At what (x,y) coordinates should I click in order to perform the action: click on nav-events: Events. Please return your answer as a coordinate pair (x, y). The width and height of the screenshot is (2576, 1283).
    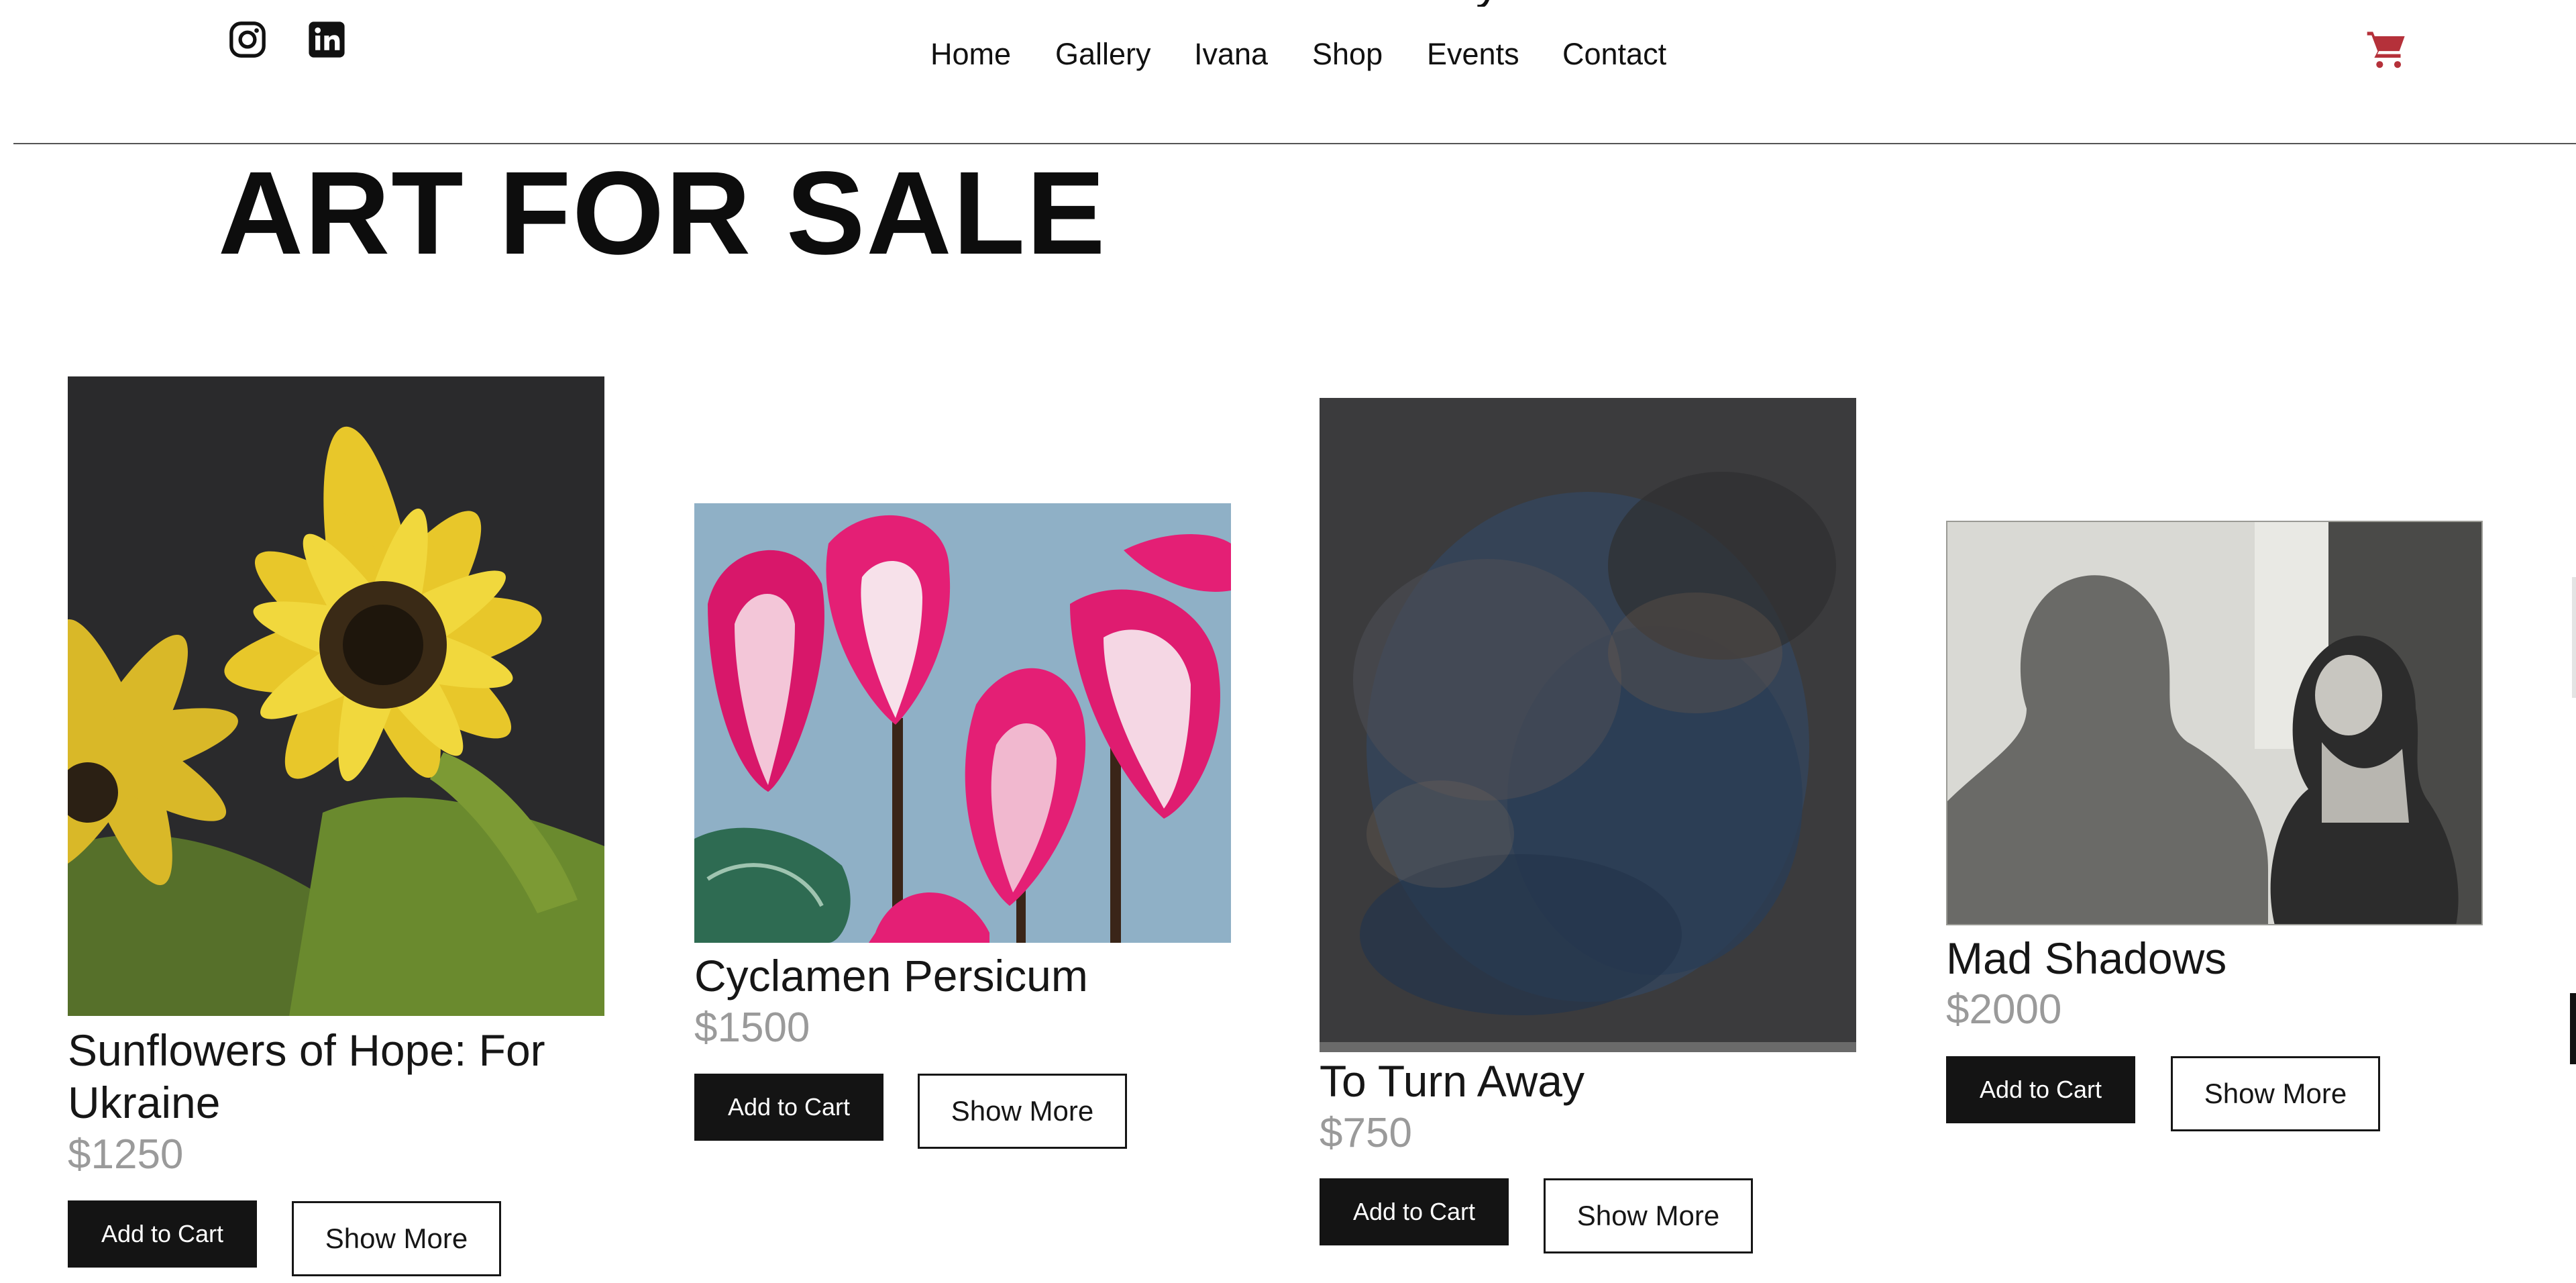
    Looking at the image, I should click on (1473, 54).